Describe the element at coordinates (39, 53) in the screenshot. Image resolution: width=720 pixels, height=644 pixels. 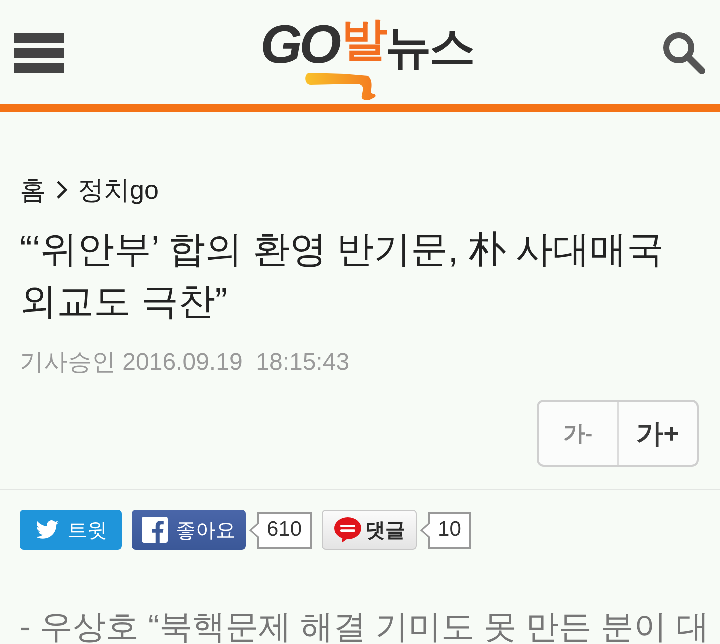
I see `menu-icon` at that location.